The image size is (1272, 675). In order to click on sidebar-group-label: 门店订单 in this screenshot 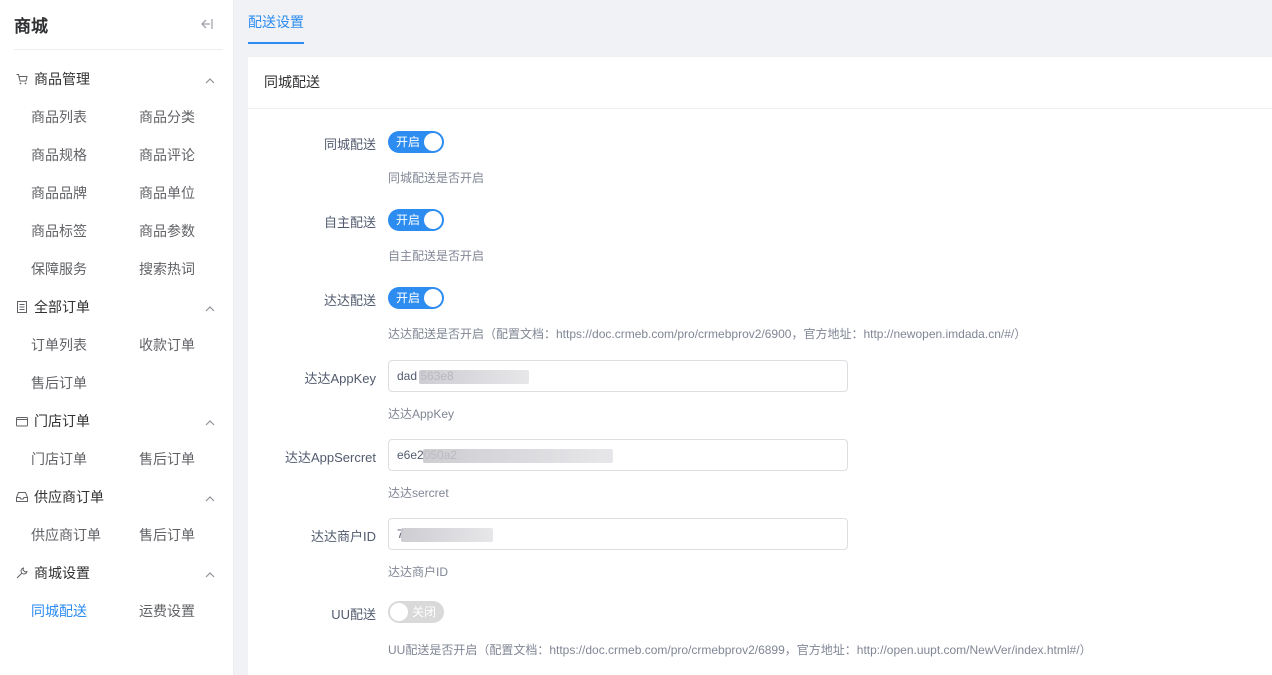, I will do `click(62, 421)`.